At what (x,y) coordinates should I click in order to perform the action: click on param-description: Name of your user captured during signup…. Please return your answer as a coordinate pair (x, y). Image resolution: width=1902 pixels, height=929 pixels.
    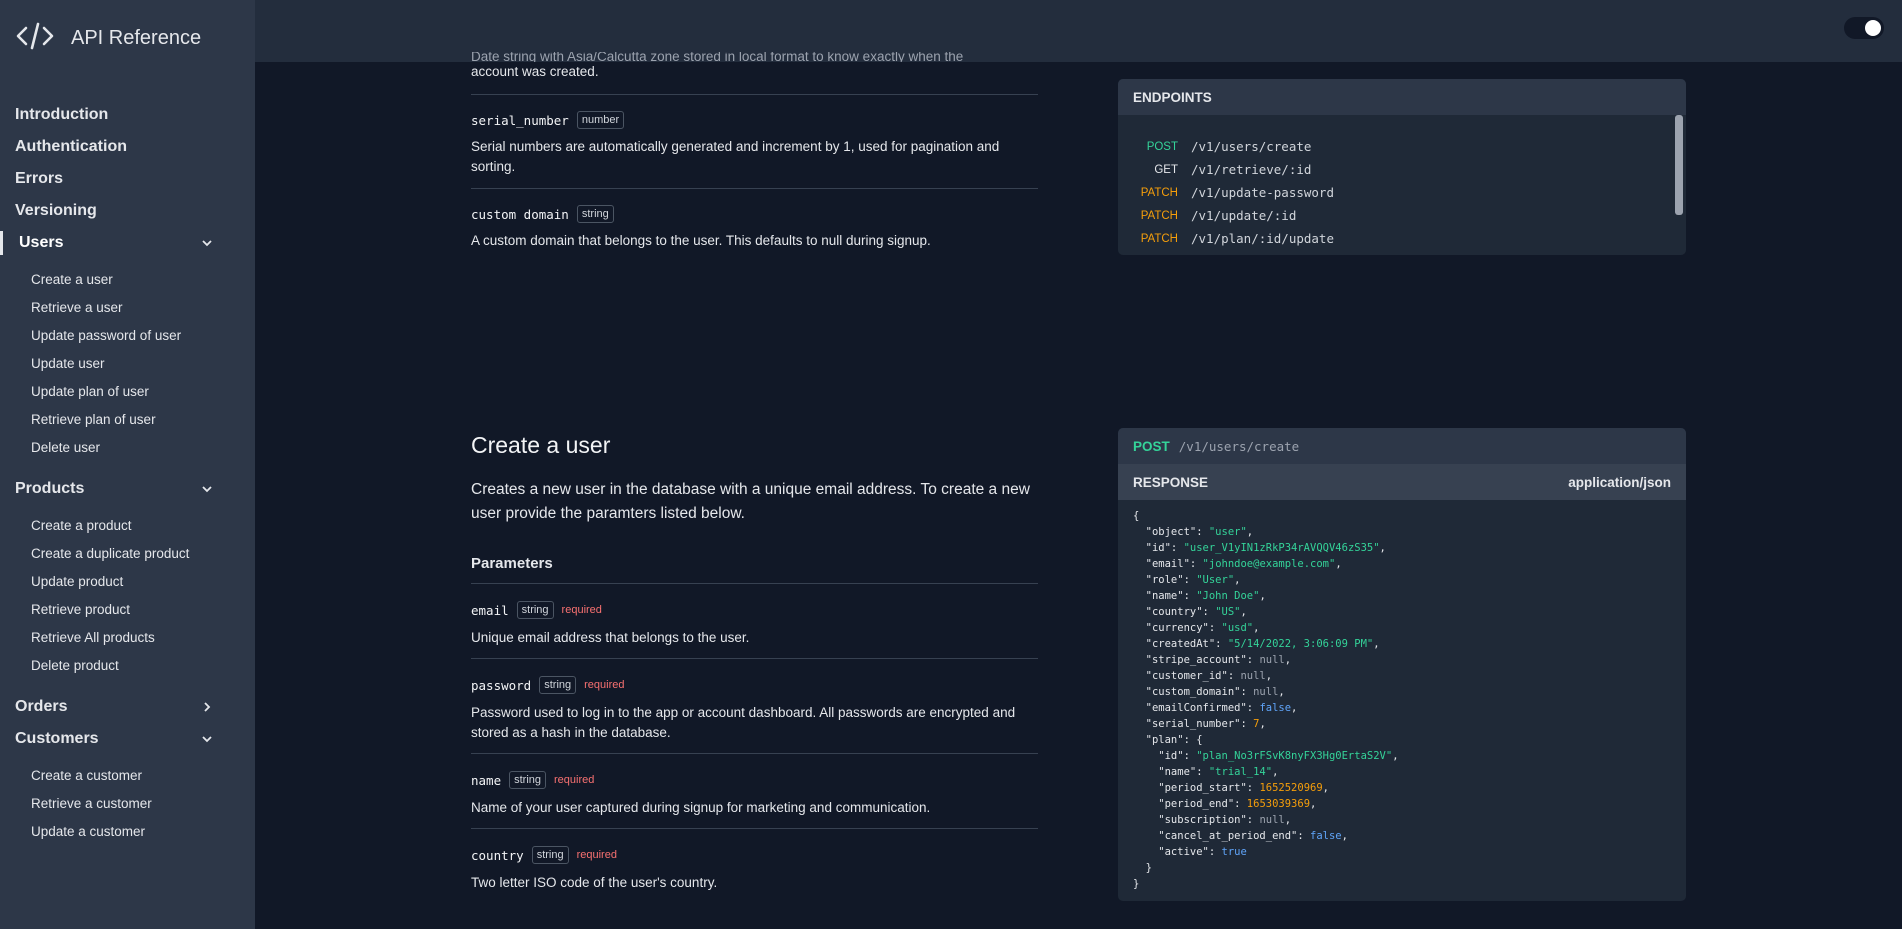
    Looking at the image, I should click on (701, 807).